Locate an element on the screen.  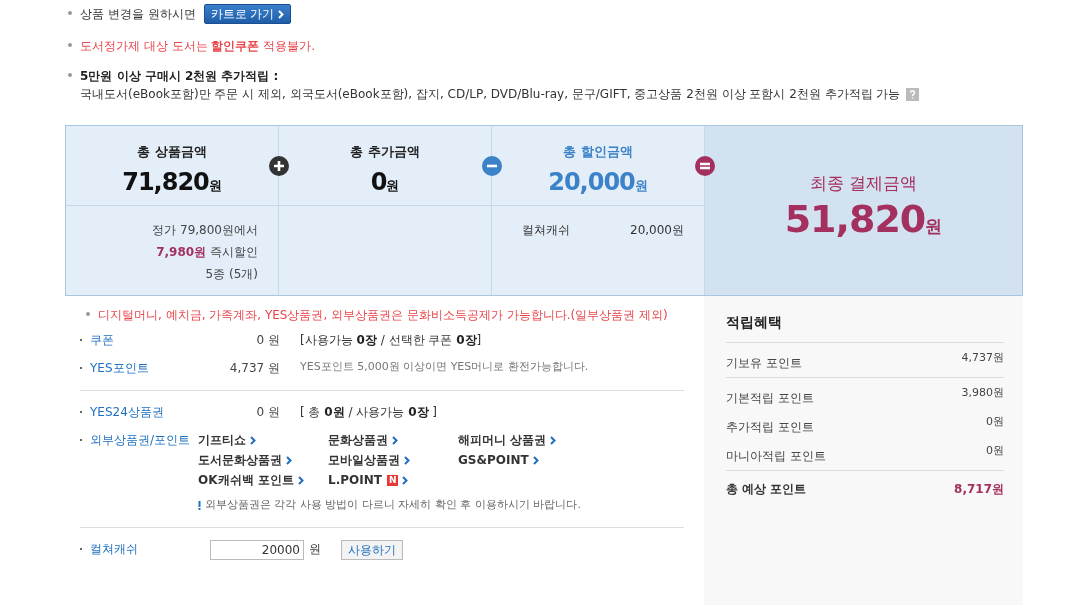
voucher-link: L.POINT N is located at coordinates (393, 480).